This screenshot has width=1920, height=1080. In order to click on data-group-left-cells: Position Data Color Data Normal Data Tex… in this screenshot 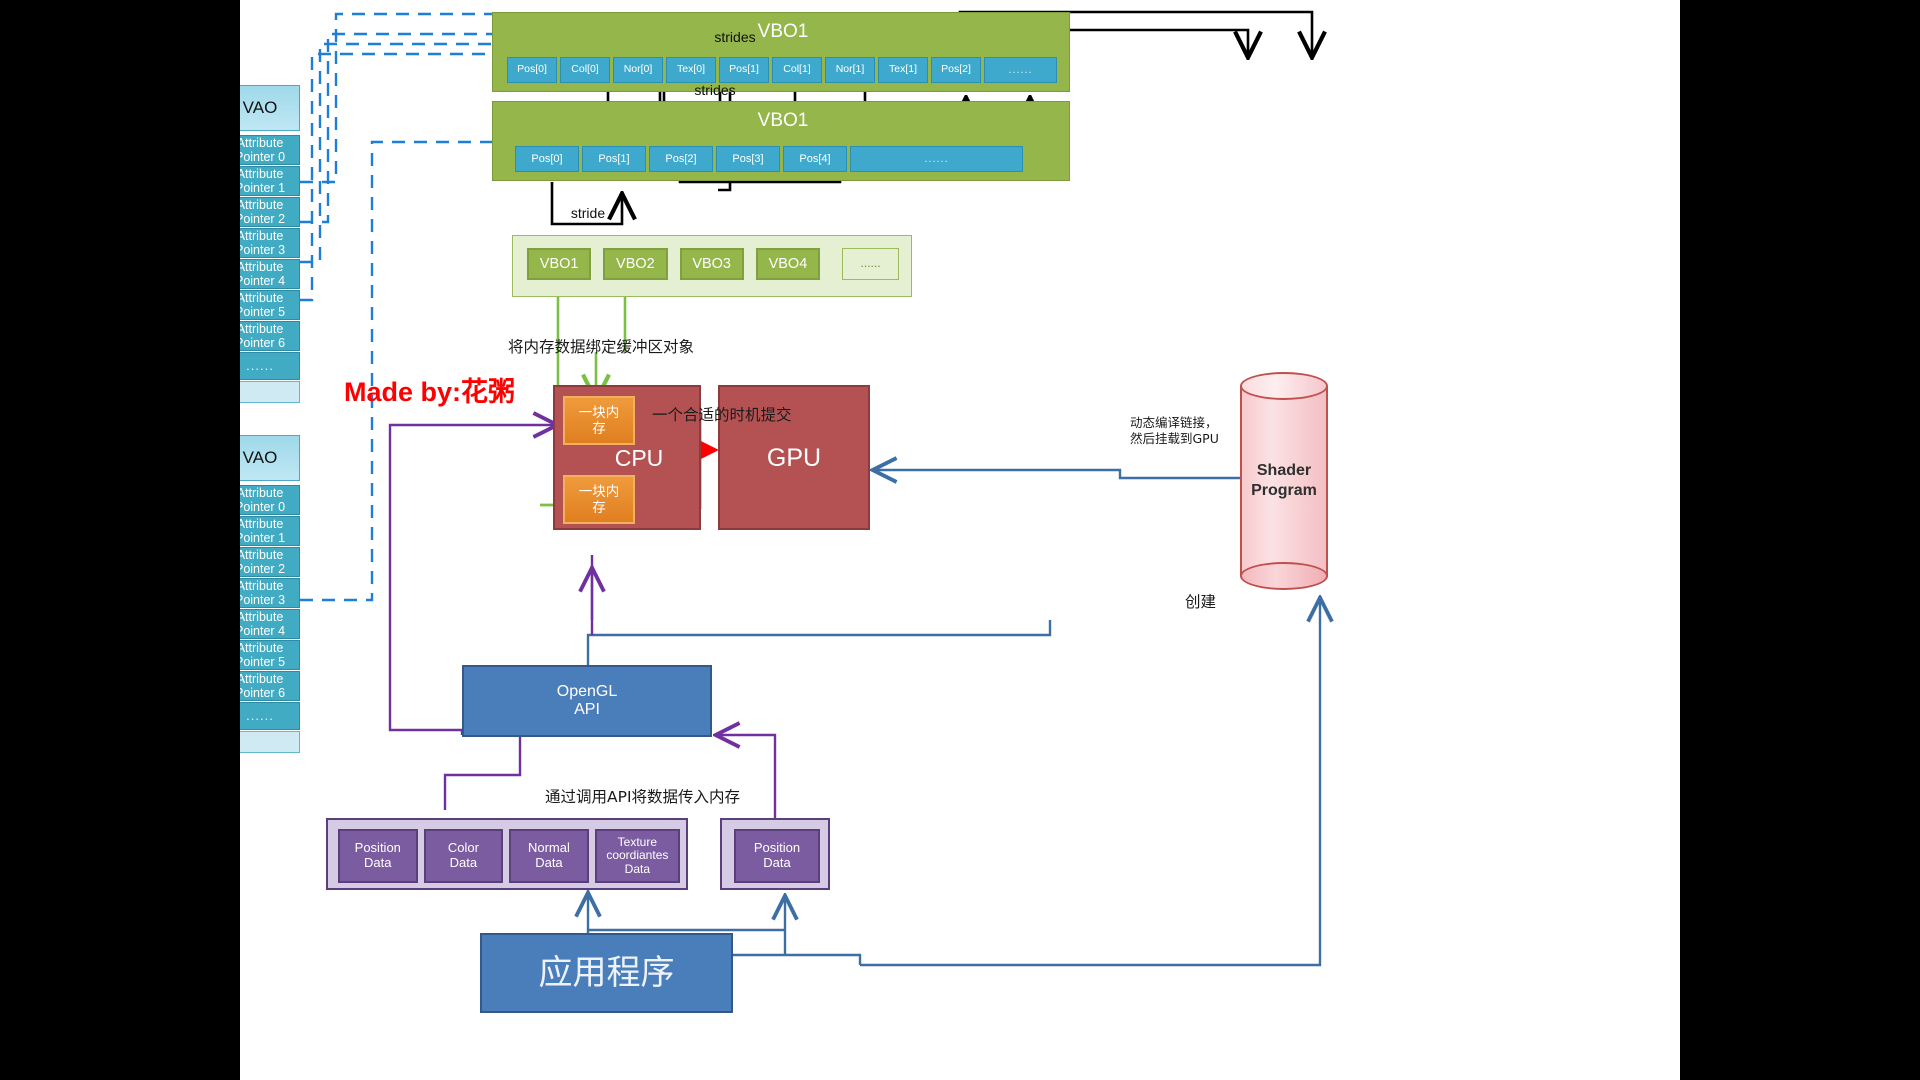, I will do `click(509, 856)`.